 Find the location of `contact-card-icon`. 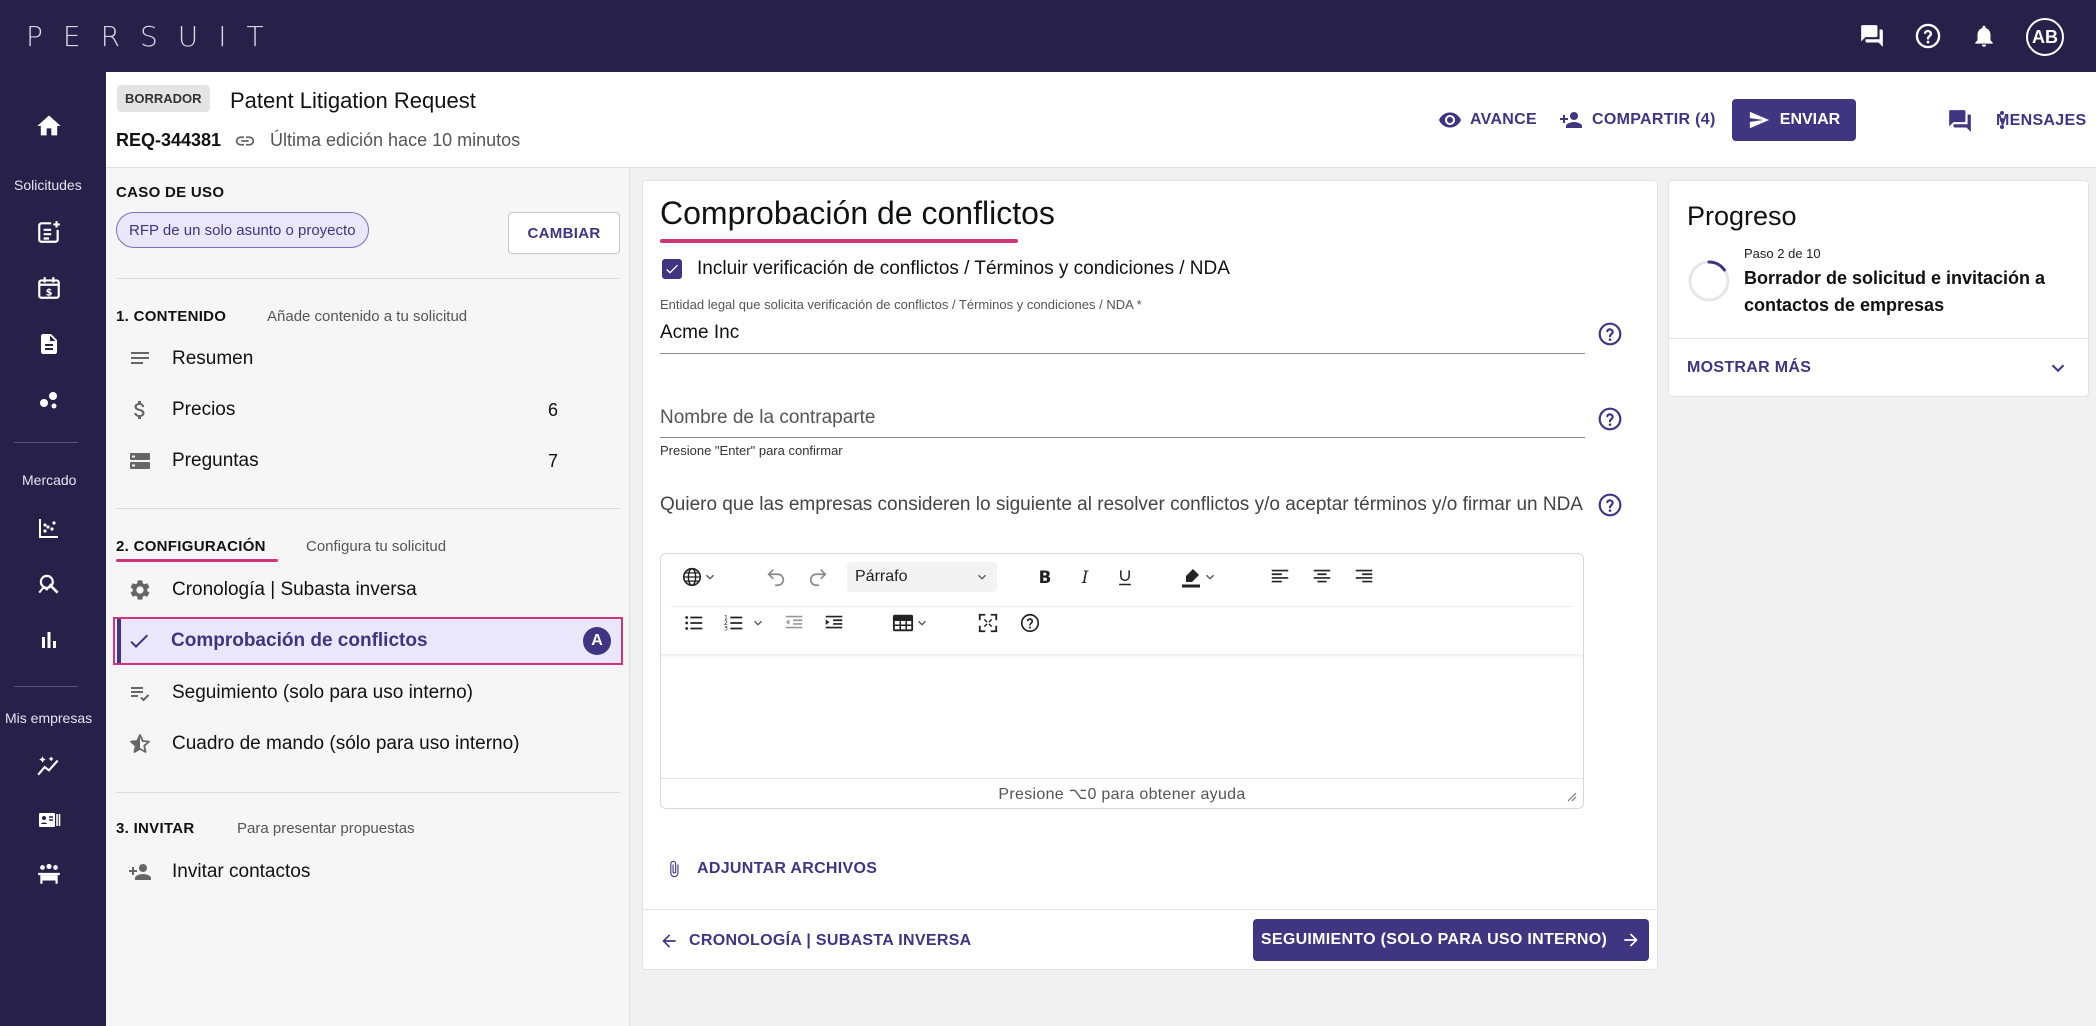

contact-card-icon is located at coordinates (49, 820).